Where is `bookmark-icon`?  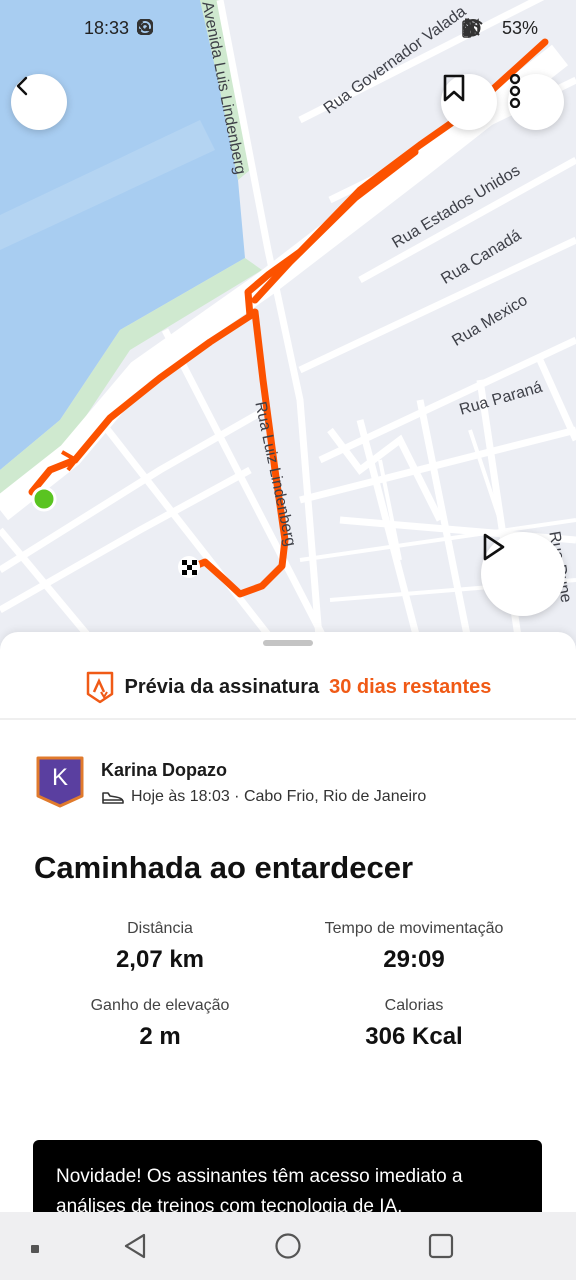
bookmark-icon is located at coordinates (454, 88).